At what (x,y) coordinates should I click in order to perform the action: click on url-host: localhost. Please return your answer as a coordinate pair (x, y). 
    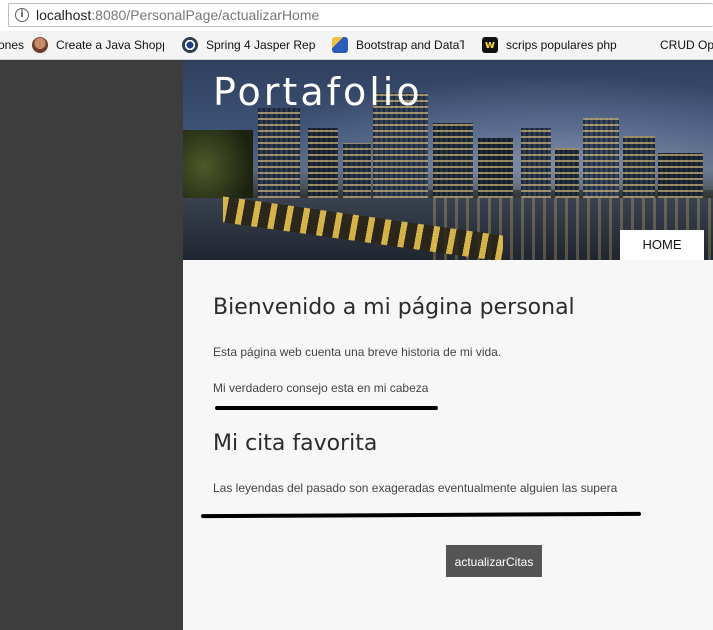
    Looking at the image, I should click on (64, 15).